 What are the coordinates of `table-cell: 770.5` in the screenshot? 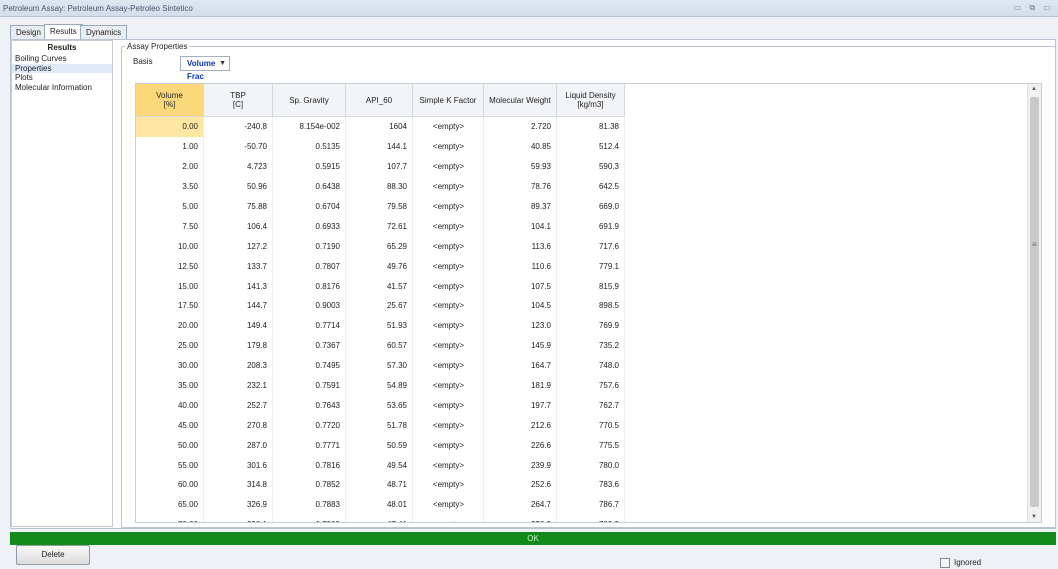 It's located at (590, 425).